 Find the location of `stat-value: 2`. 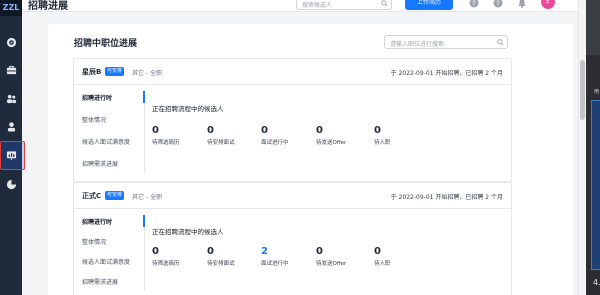

stat-value: 2 is located at coordinates (264, 251).